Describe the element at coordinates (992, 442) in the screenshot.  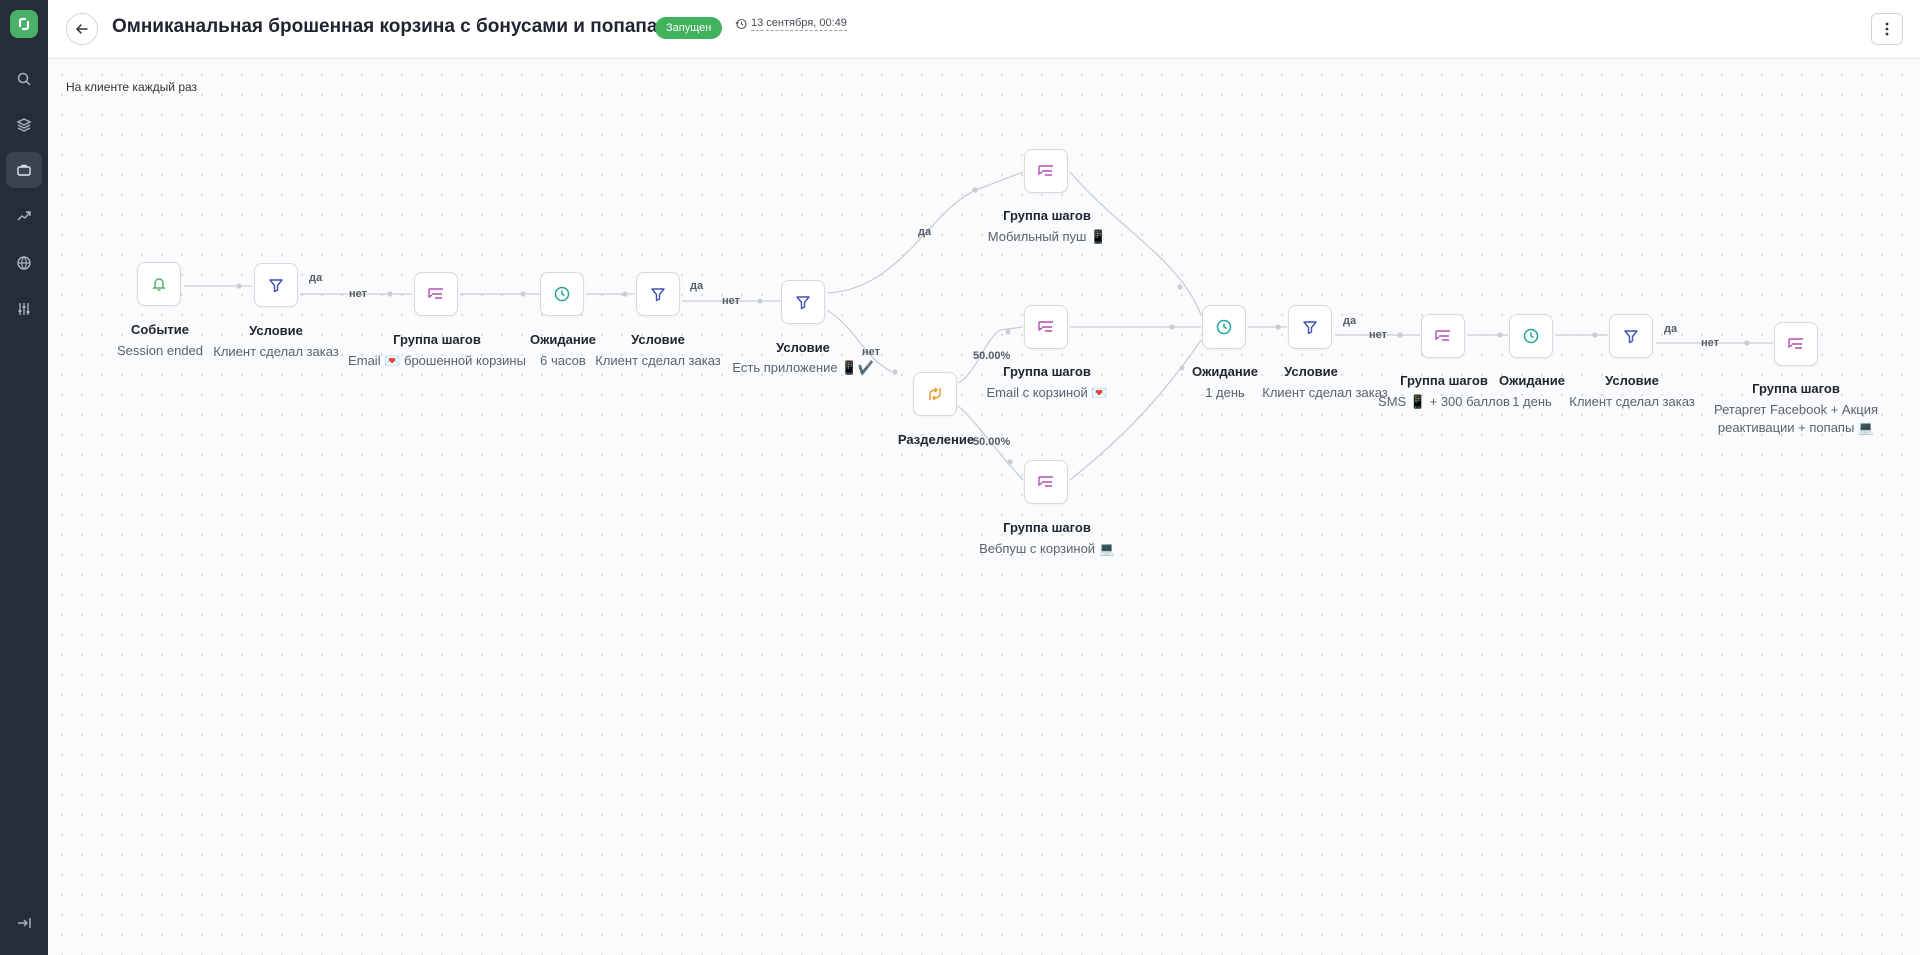
I see `edge-label-split-b: 50.00%` at that location.